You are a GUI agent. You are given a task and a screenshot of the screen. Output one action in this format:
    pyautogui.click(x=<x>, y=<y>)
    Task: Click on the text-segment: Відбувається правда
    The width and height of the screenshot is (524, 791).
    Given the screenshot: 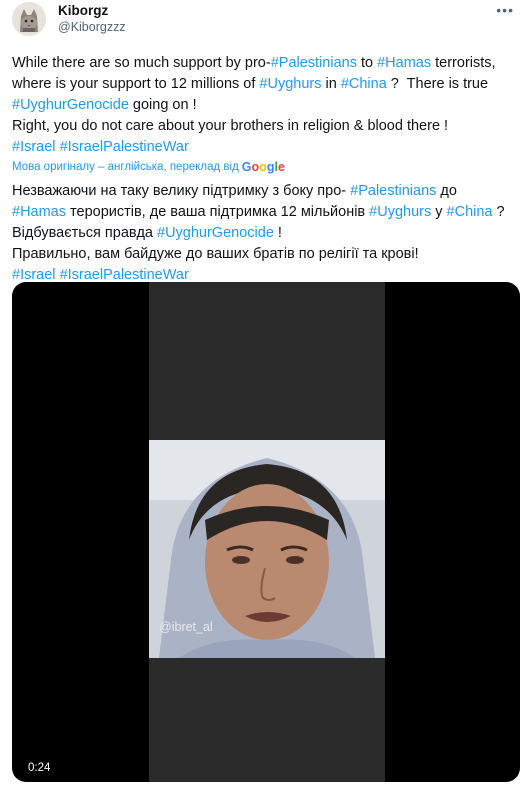 What is the action you would take?
    pyautogui.click(x=84, y=233)
    